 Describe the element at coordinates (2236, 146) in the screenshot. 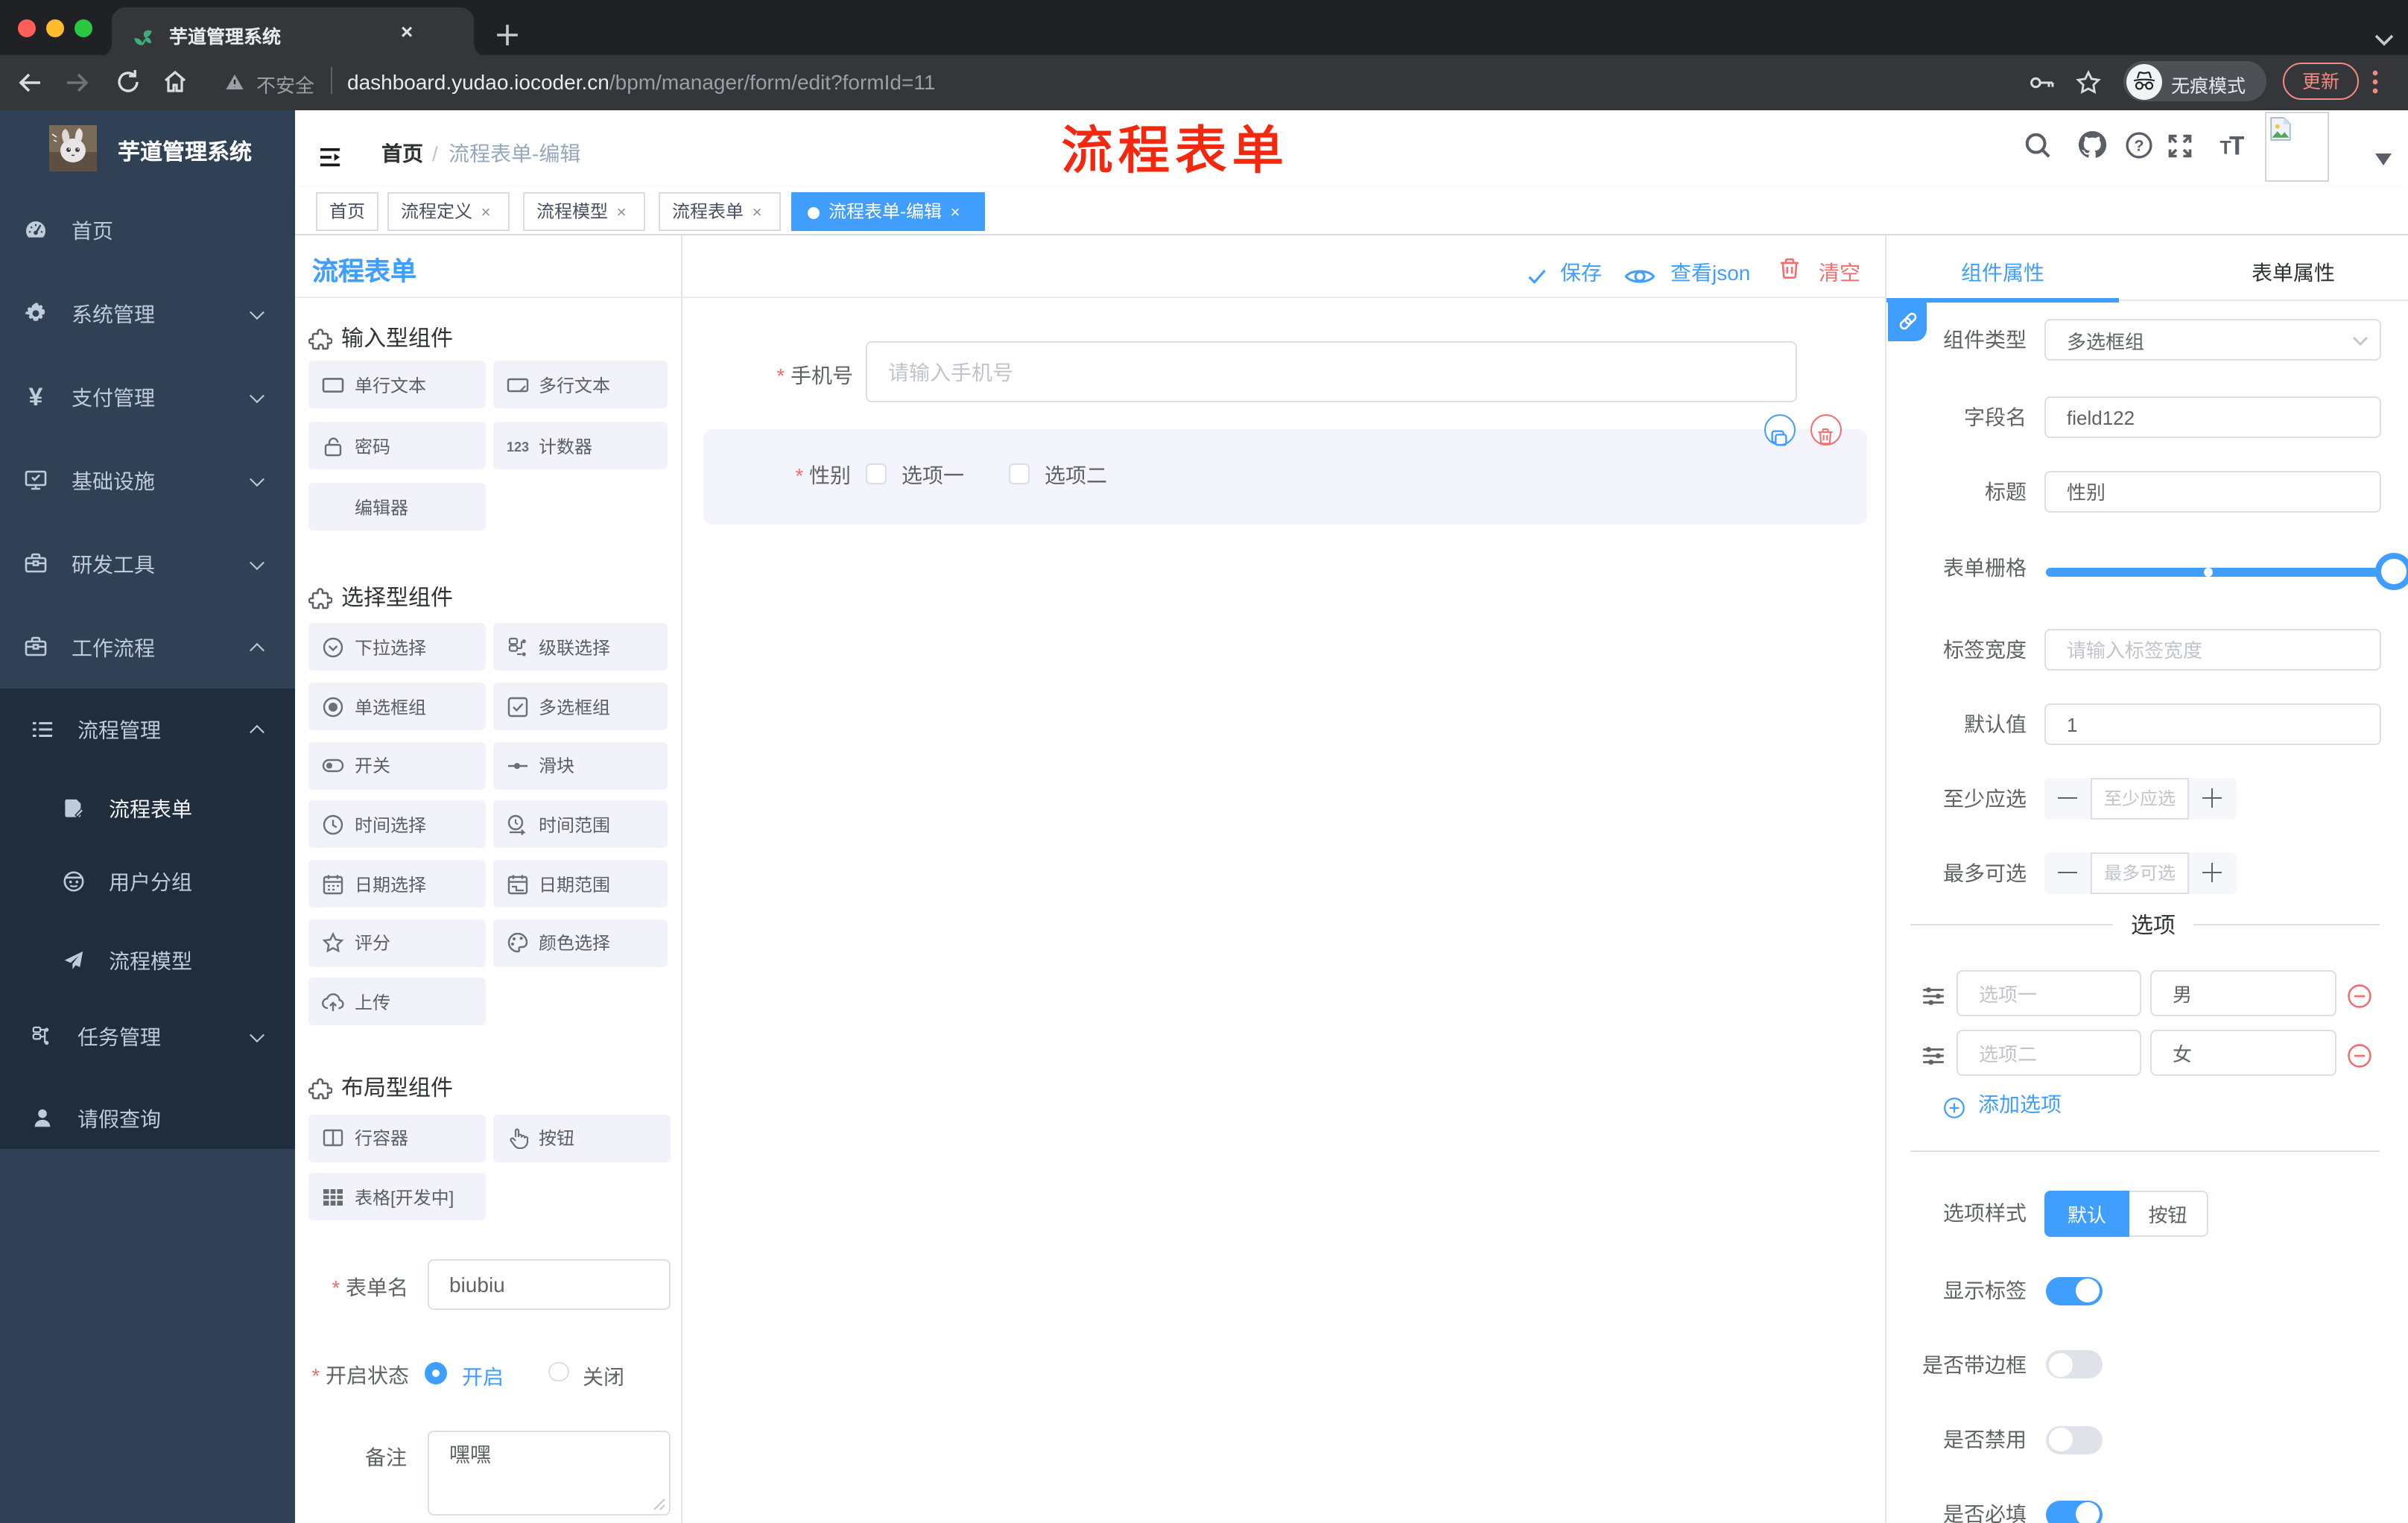

I see `svg-text: T` at that location.